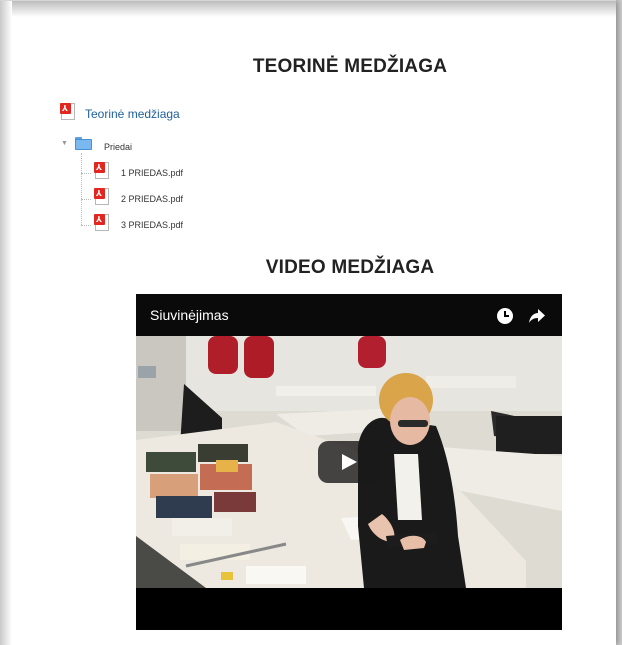 This screenshot has width=622, height=645. Describe the element at coordinates (505, 316) in the screenshot. I see `watch-later-clock-icon` at that location.